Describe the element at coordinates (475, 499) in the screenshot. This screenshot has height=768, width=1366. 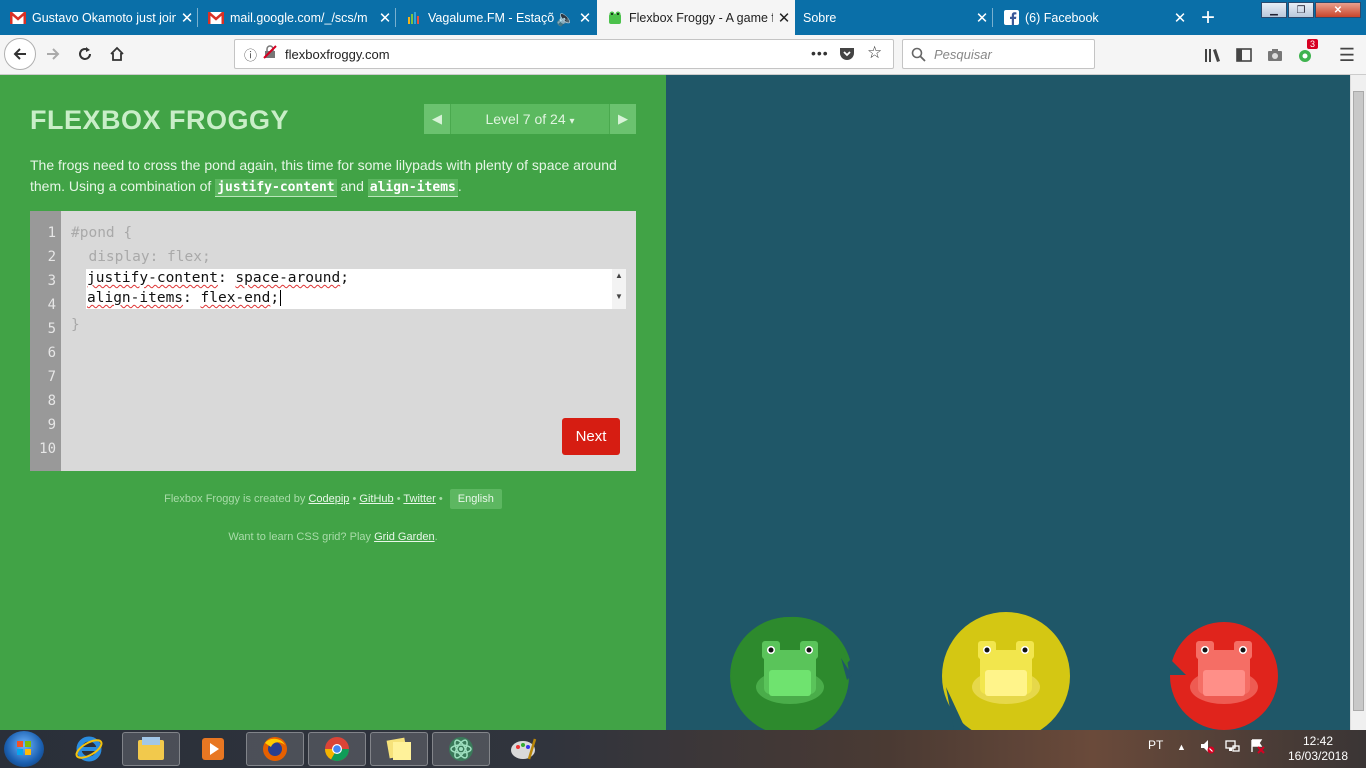
I see `language-selector: English` at that location.